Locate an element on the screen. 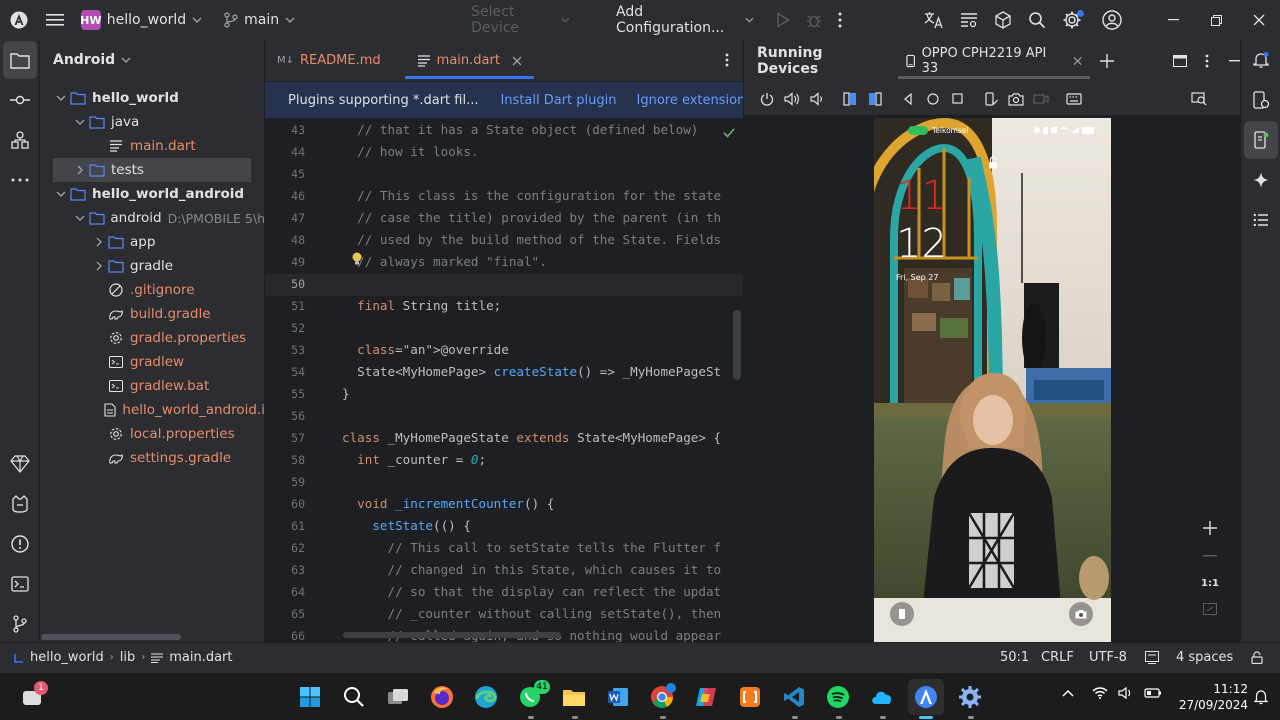 This screenshot has height=720, width=1280. indent-setting: 4 spaces is located at coordinates (1204, 657).